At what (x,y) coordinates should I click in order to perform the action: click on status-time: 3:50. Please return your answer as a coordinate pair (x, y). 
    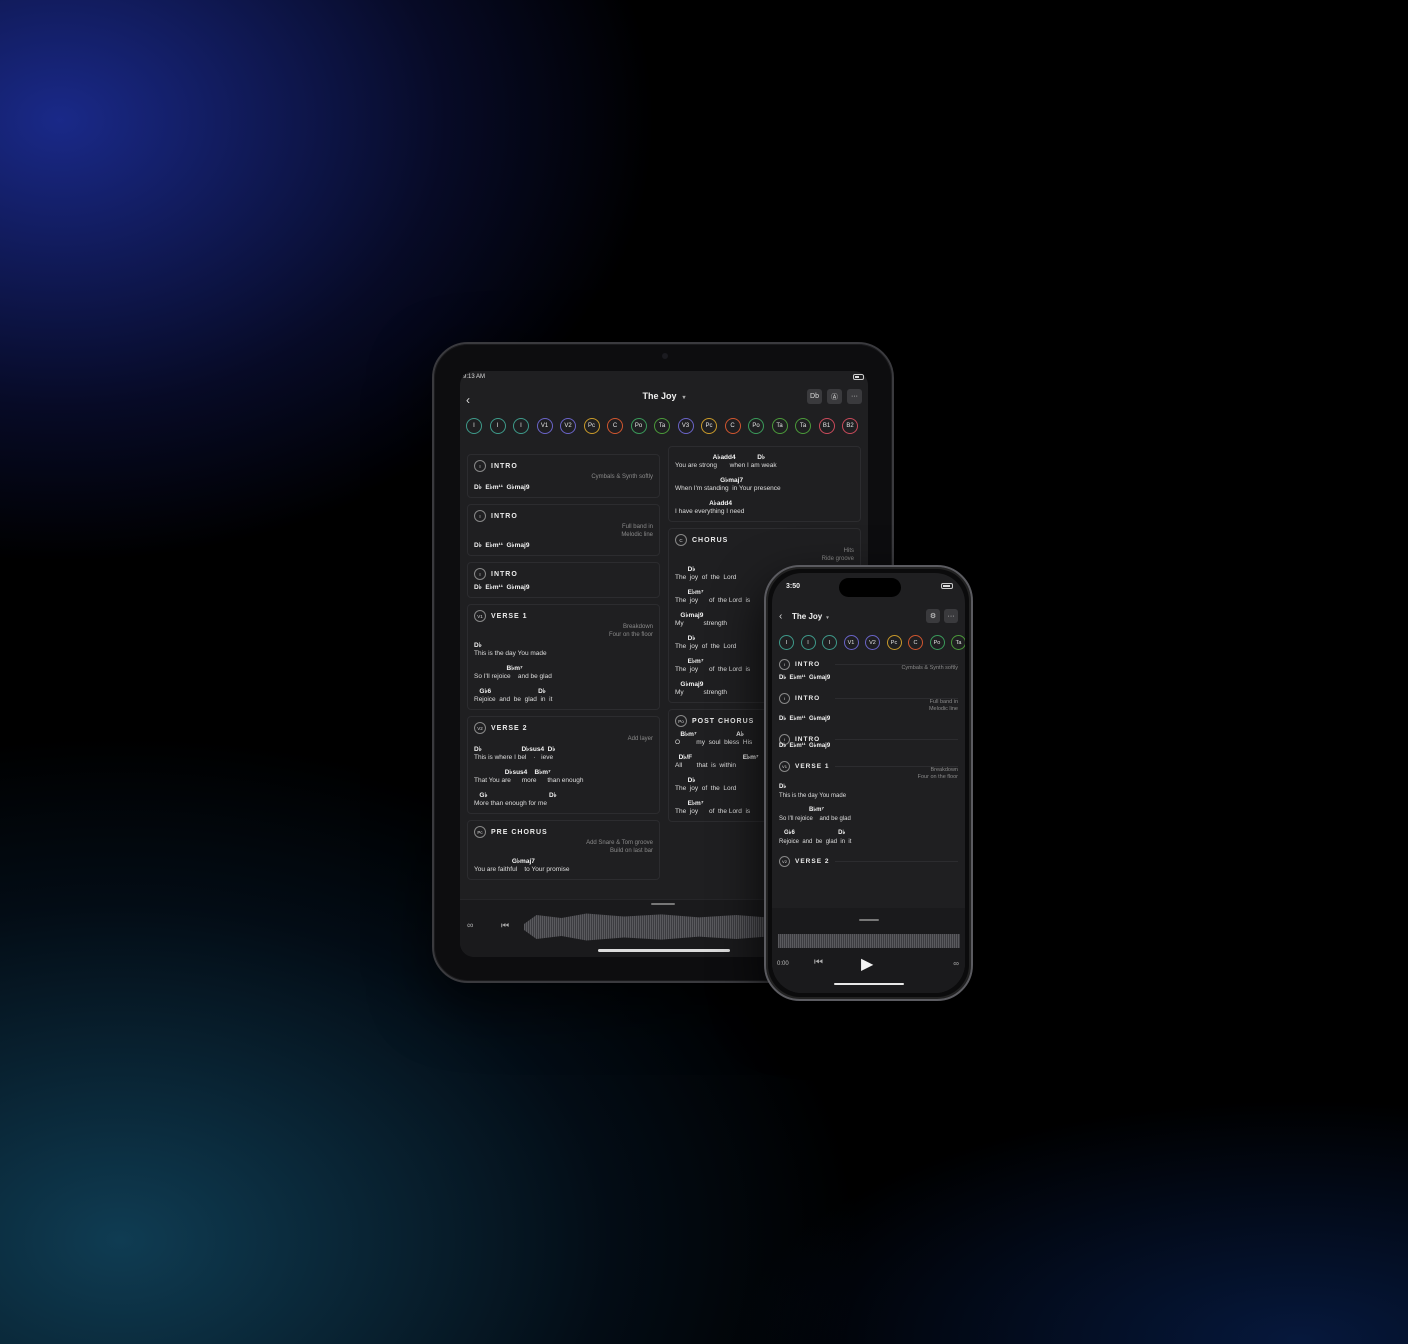
    Looking at the image, I should click on (793, 586).